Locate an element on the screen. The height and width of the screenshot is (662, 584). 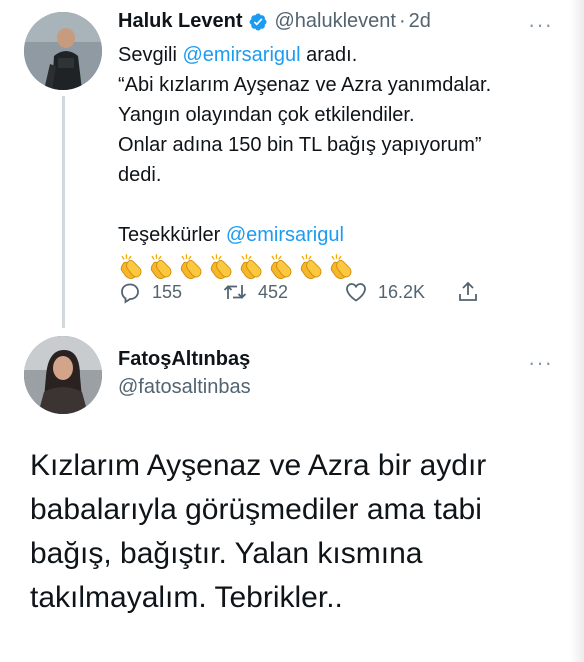
tweet1-line3: Yangın olayından çok etkilendiler. is located at coordinates (266, 115).